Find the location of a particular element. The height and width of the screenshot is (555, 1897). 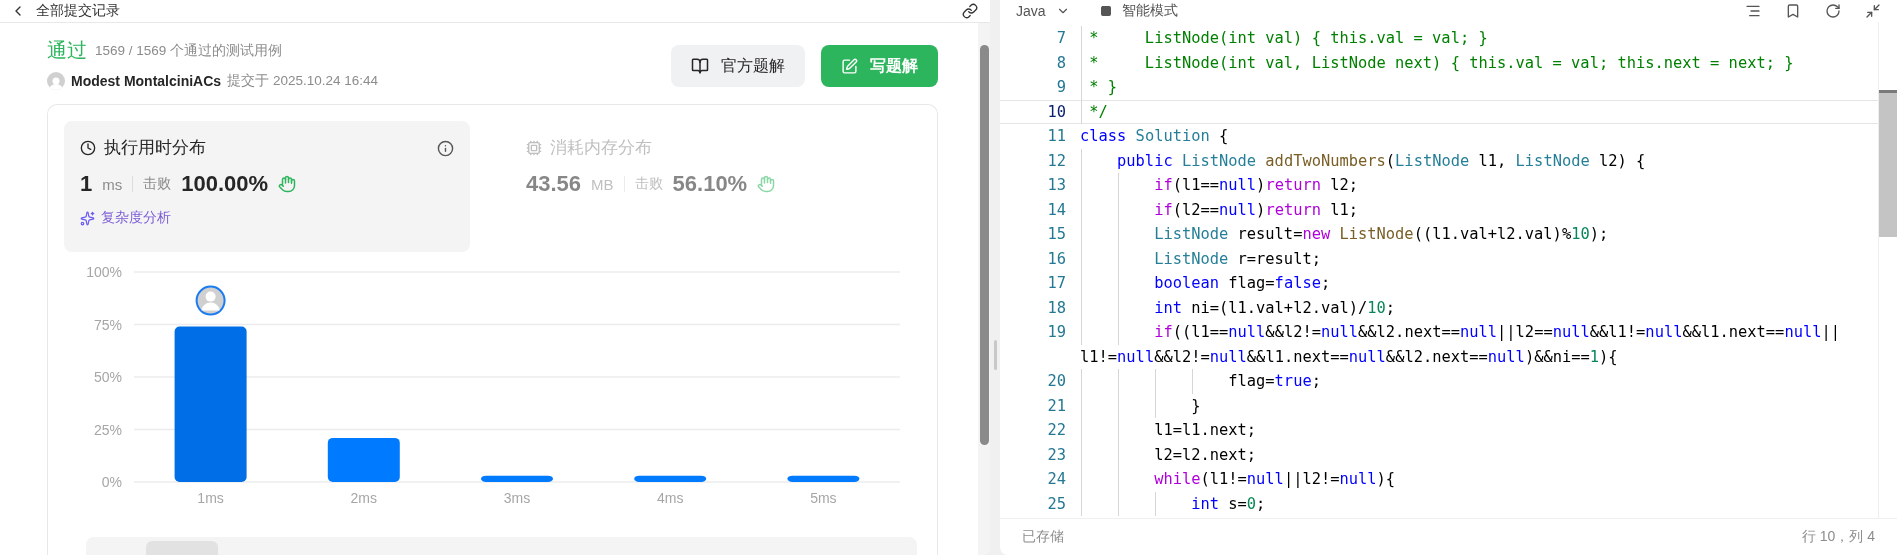

author-name: Modest MontalciniACs is located at coordinates (146, 81).